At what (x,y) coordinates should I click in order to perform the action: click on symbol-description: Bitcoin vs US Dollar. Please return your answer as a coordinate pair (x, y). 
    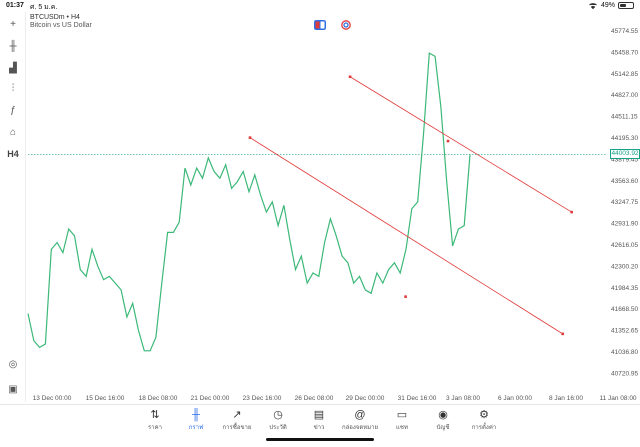
    Looking at the image, I should click on (61, 25).